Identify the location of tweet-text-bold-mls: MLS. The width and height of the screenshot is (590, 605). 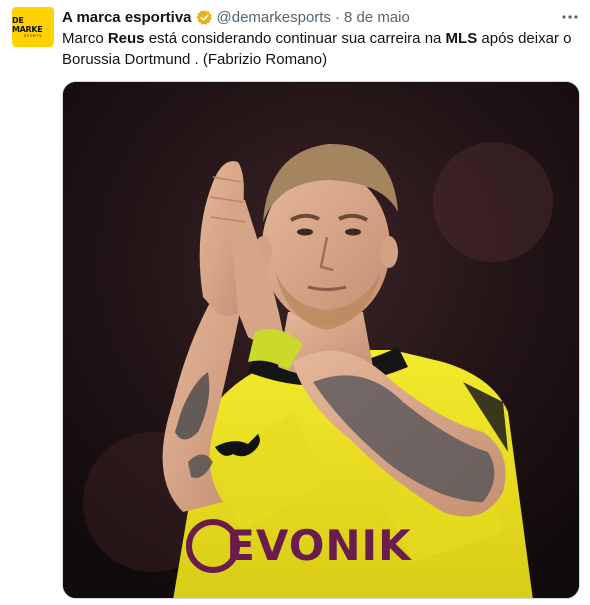
(461, 38).